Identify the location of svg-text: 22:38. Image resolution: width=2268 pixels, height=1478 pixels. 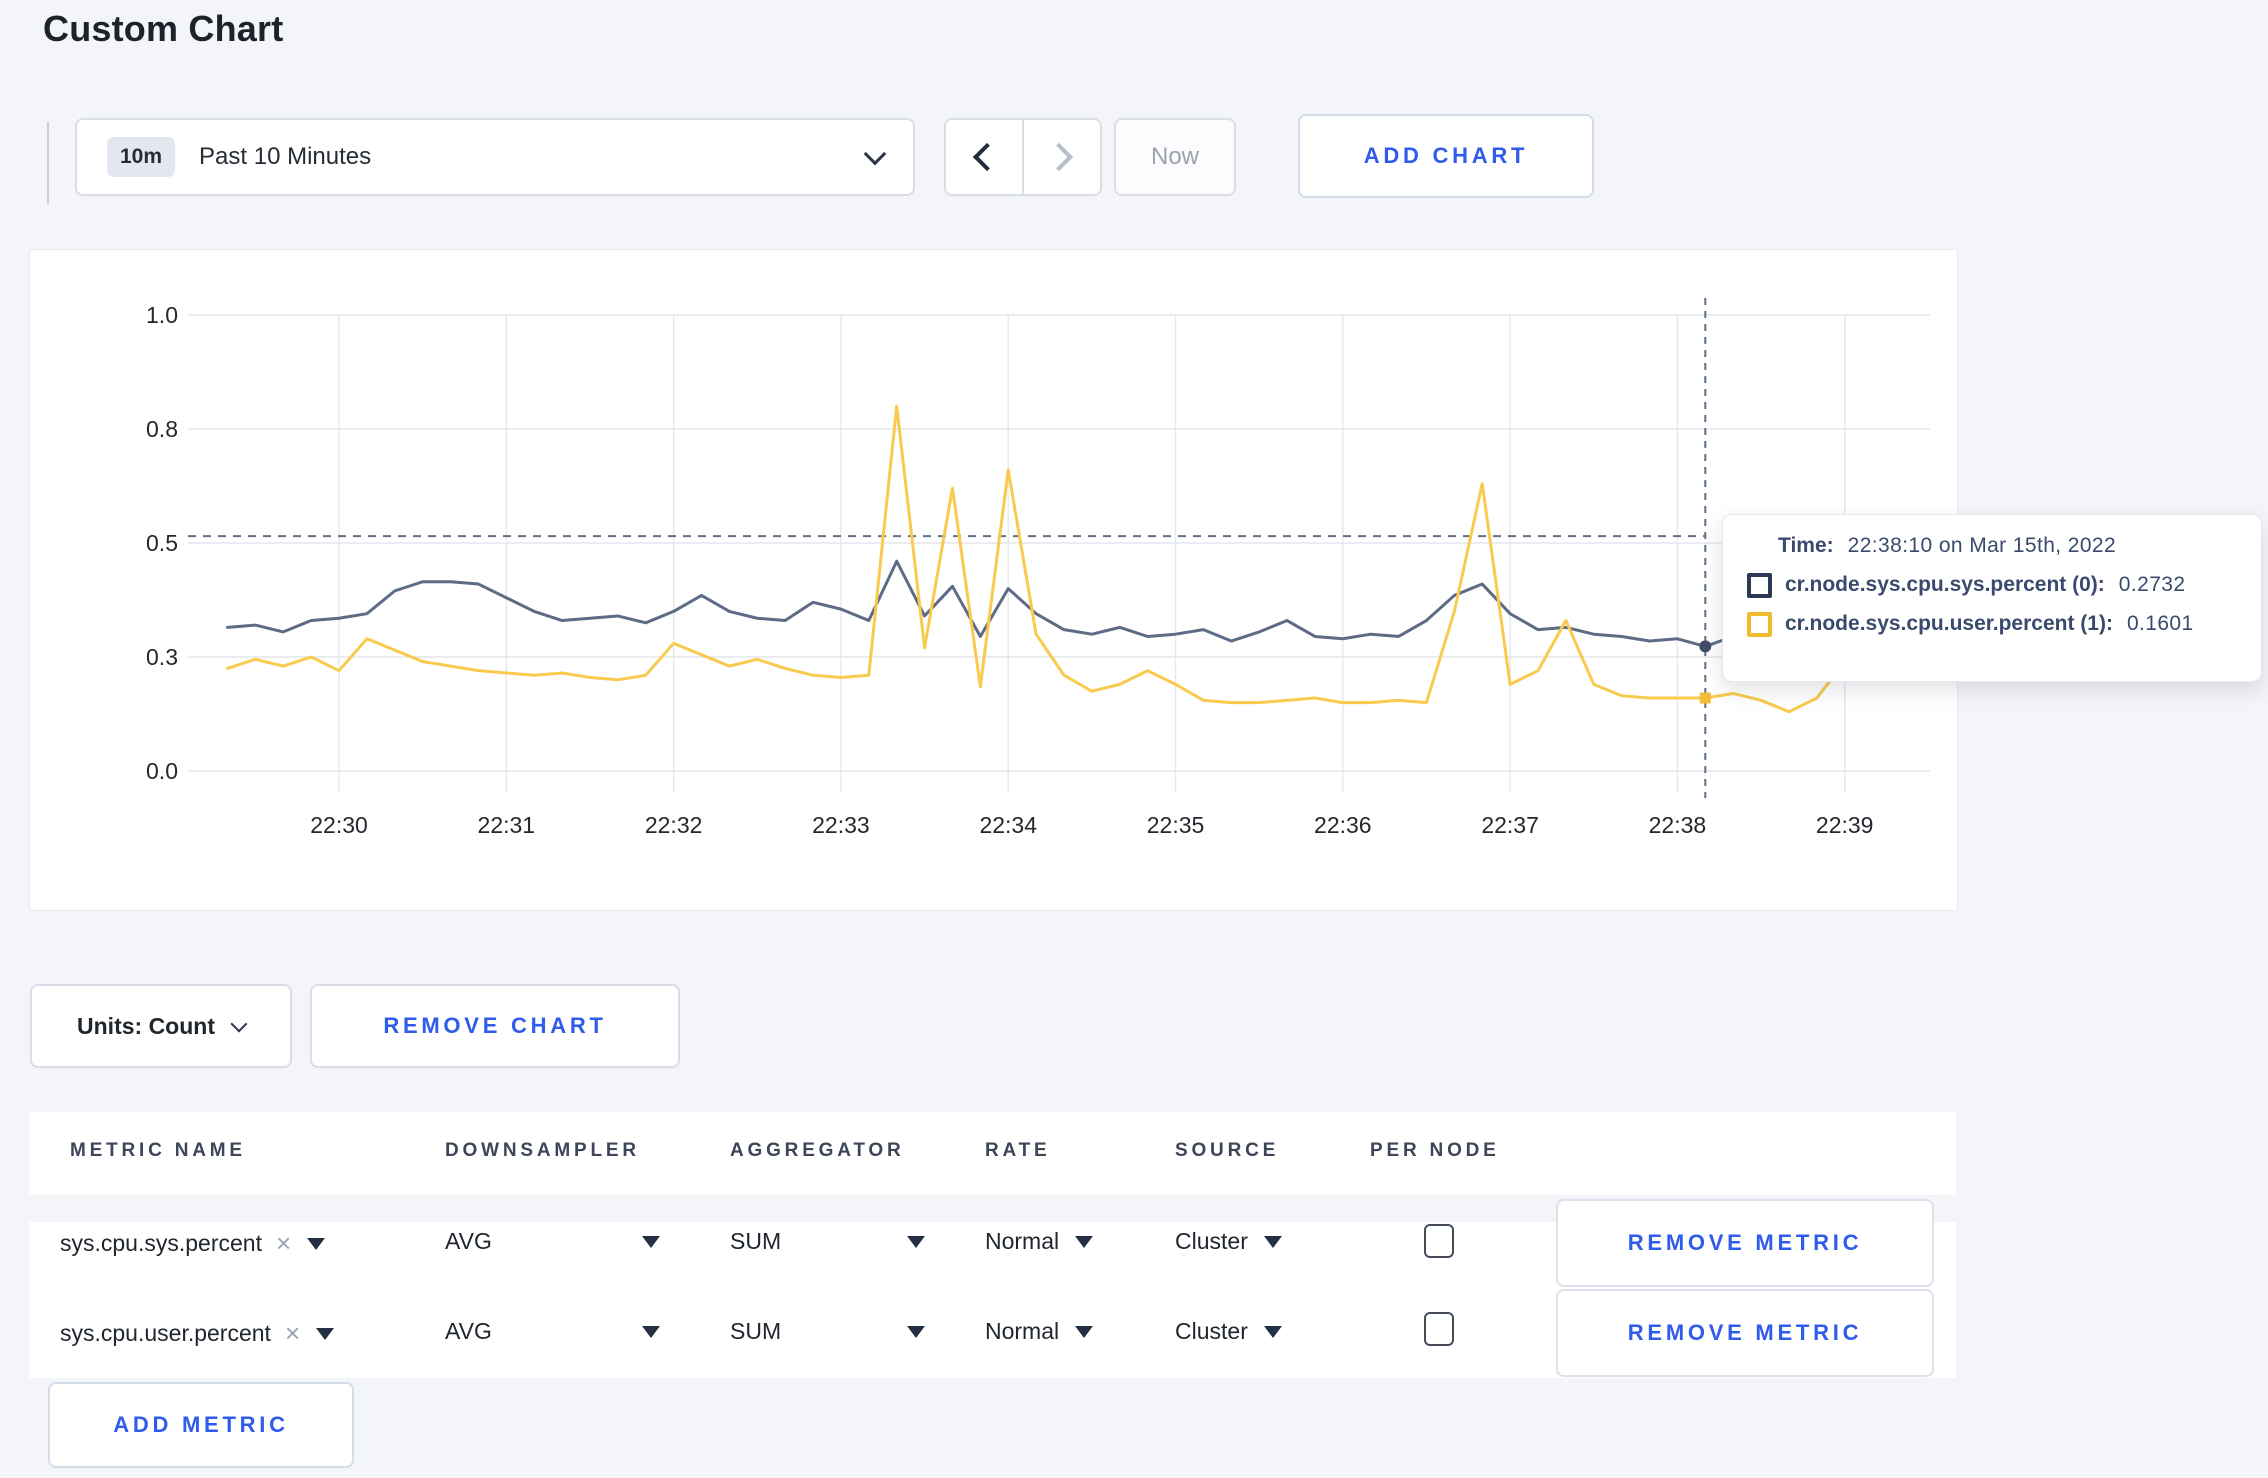
(1678, 825).